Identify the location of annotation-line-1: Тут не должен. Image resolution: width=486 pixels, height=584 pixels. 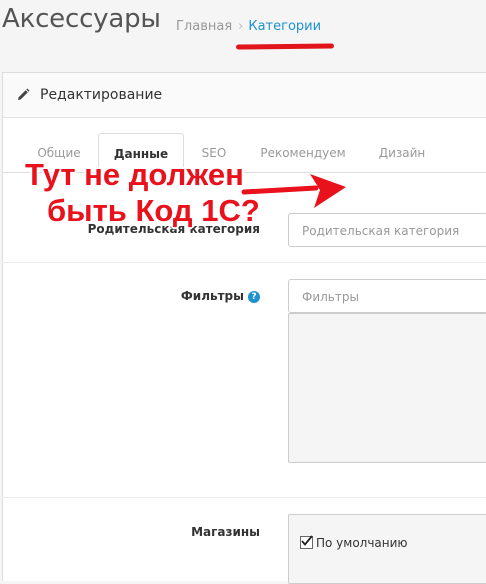
(134, 174).